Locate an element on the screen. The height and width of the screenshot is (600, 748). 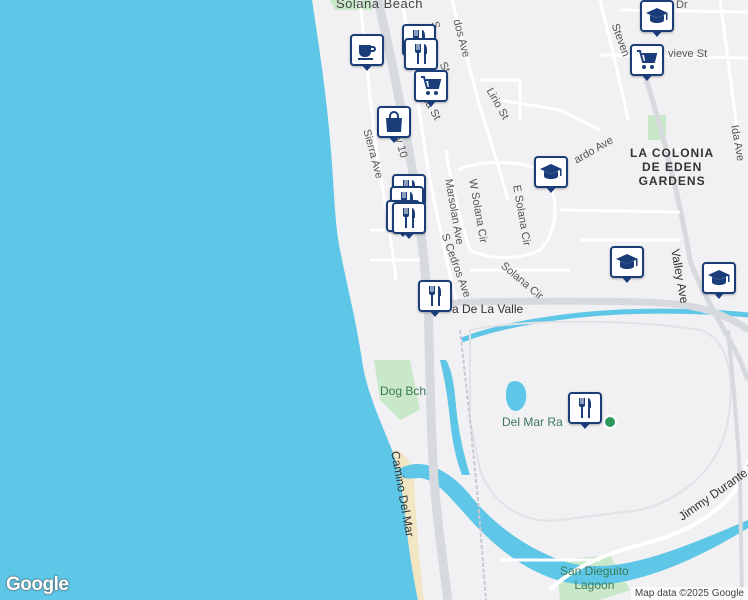
label-dog-beach: Dog Bch is located at coordinates (403, 391).